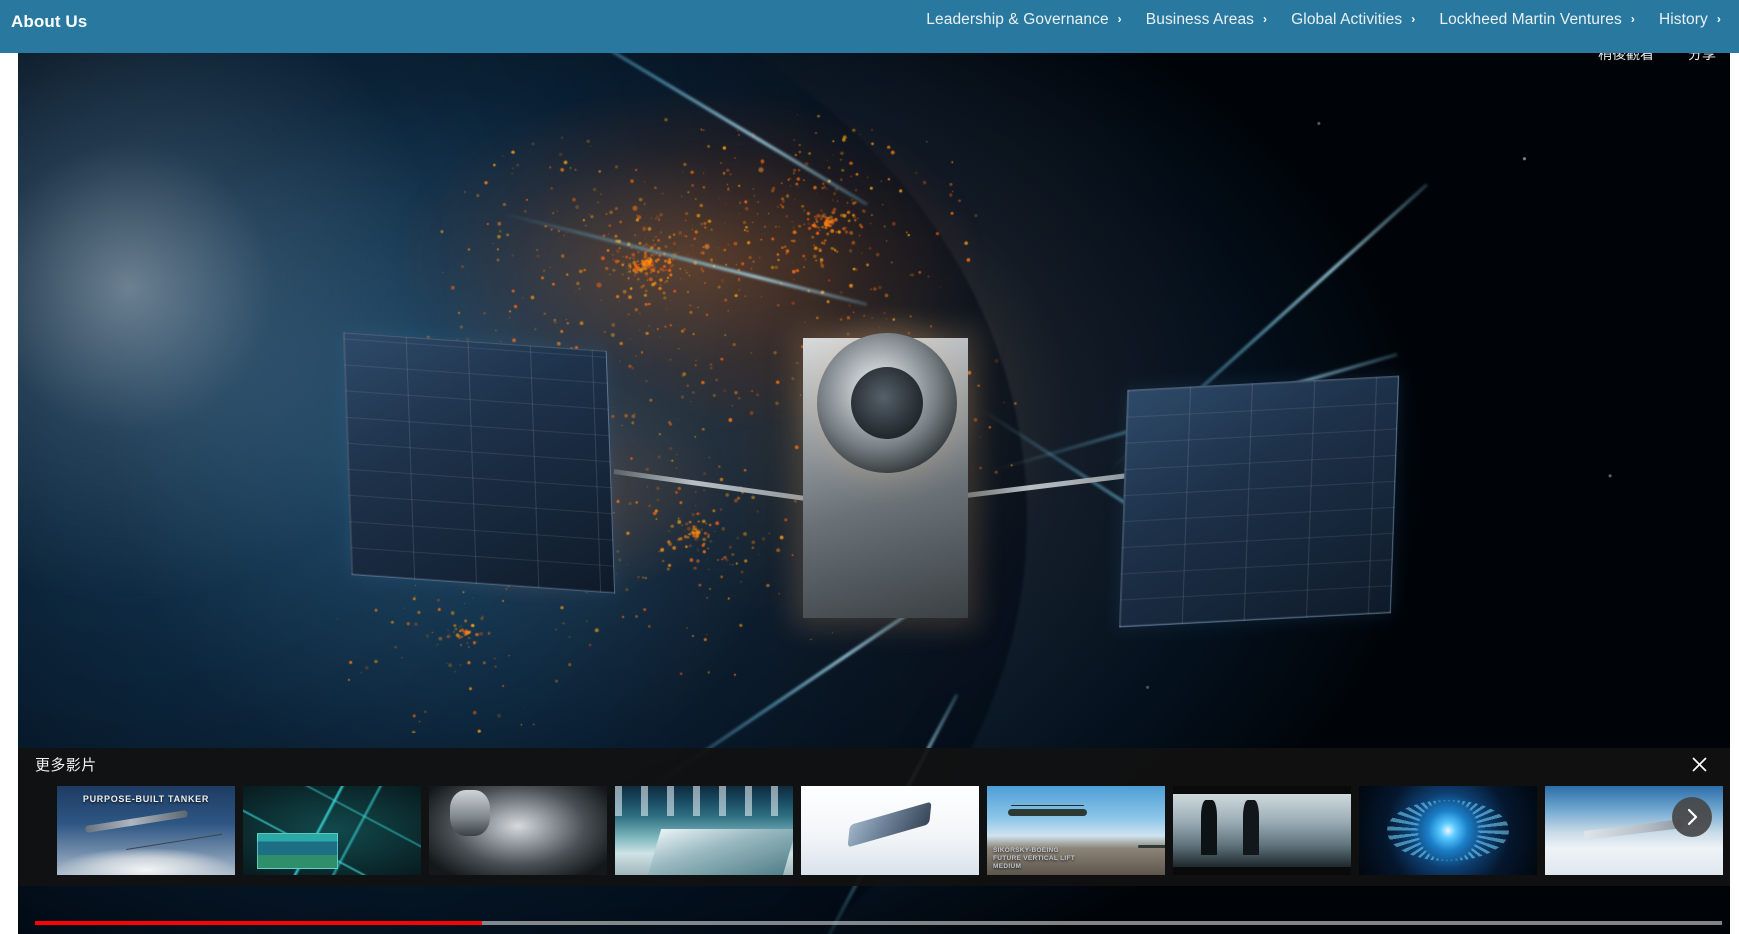 The image size is (1739, 934). I want to click on more-videos-header: 更多影片, so click(873, 764).